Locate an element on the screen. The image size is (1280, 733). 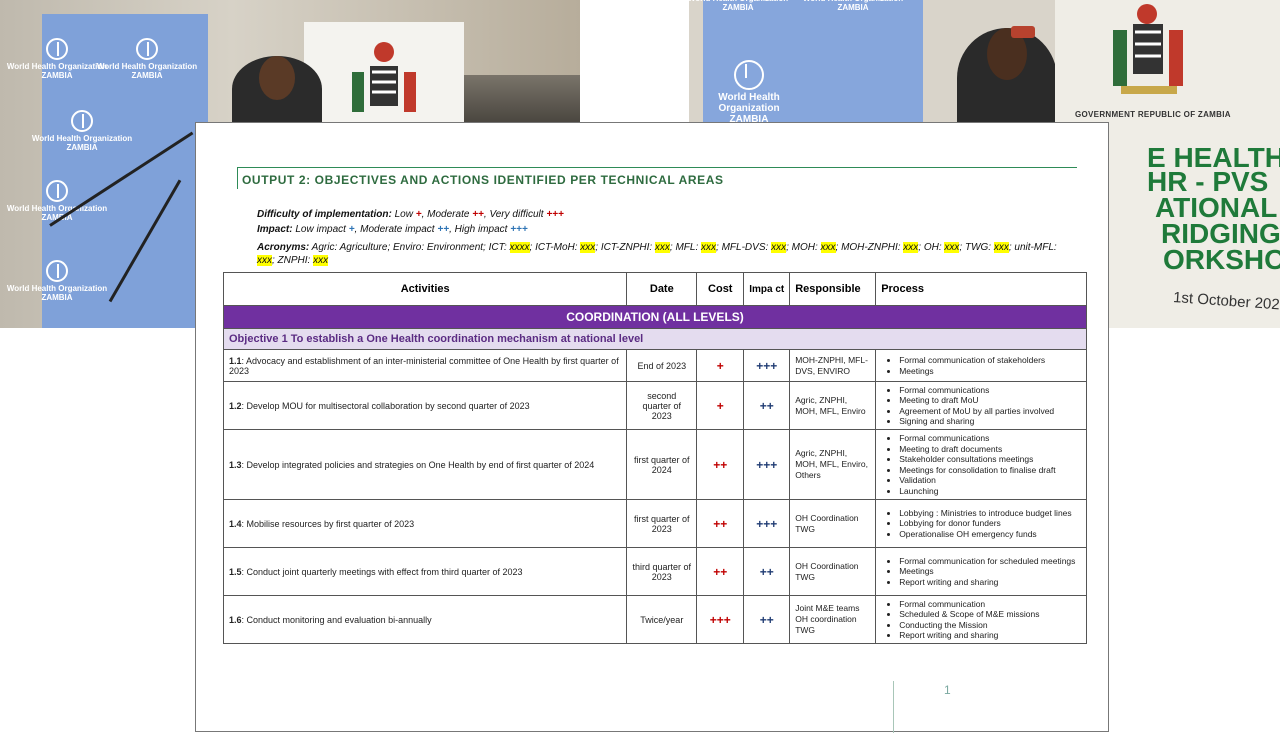
responsible-cell: Agric, ZNPHI, MOH, MFL, Enviro, Others is located at coordinates (833, 464).